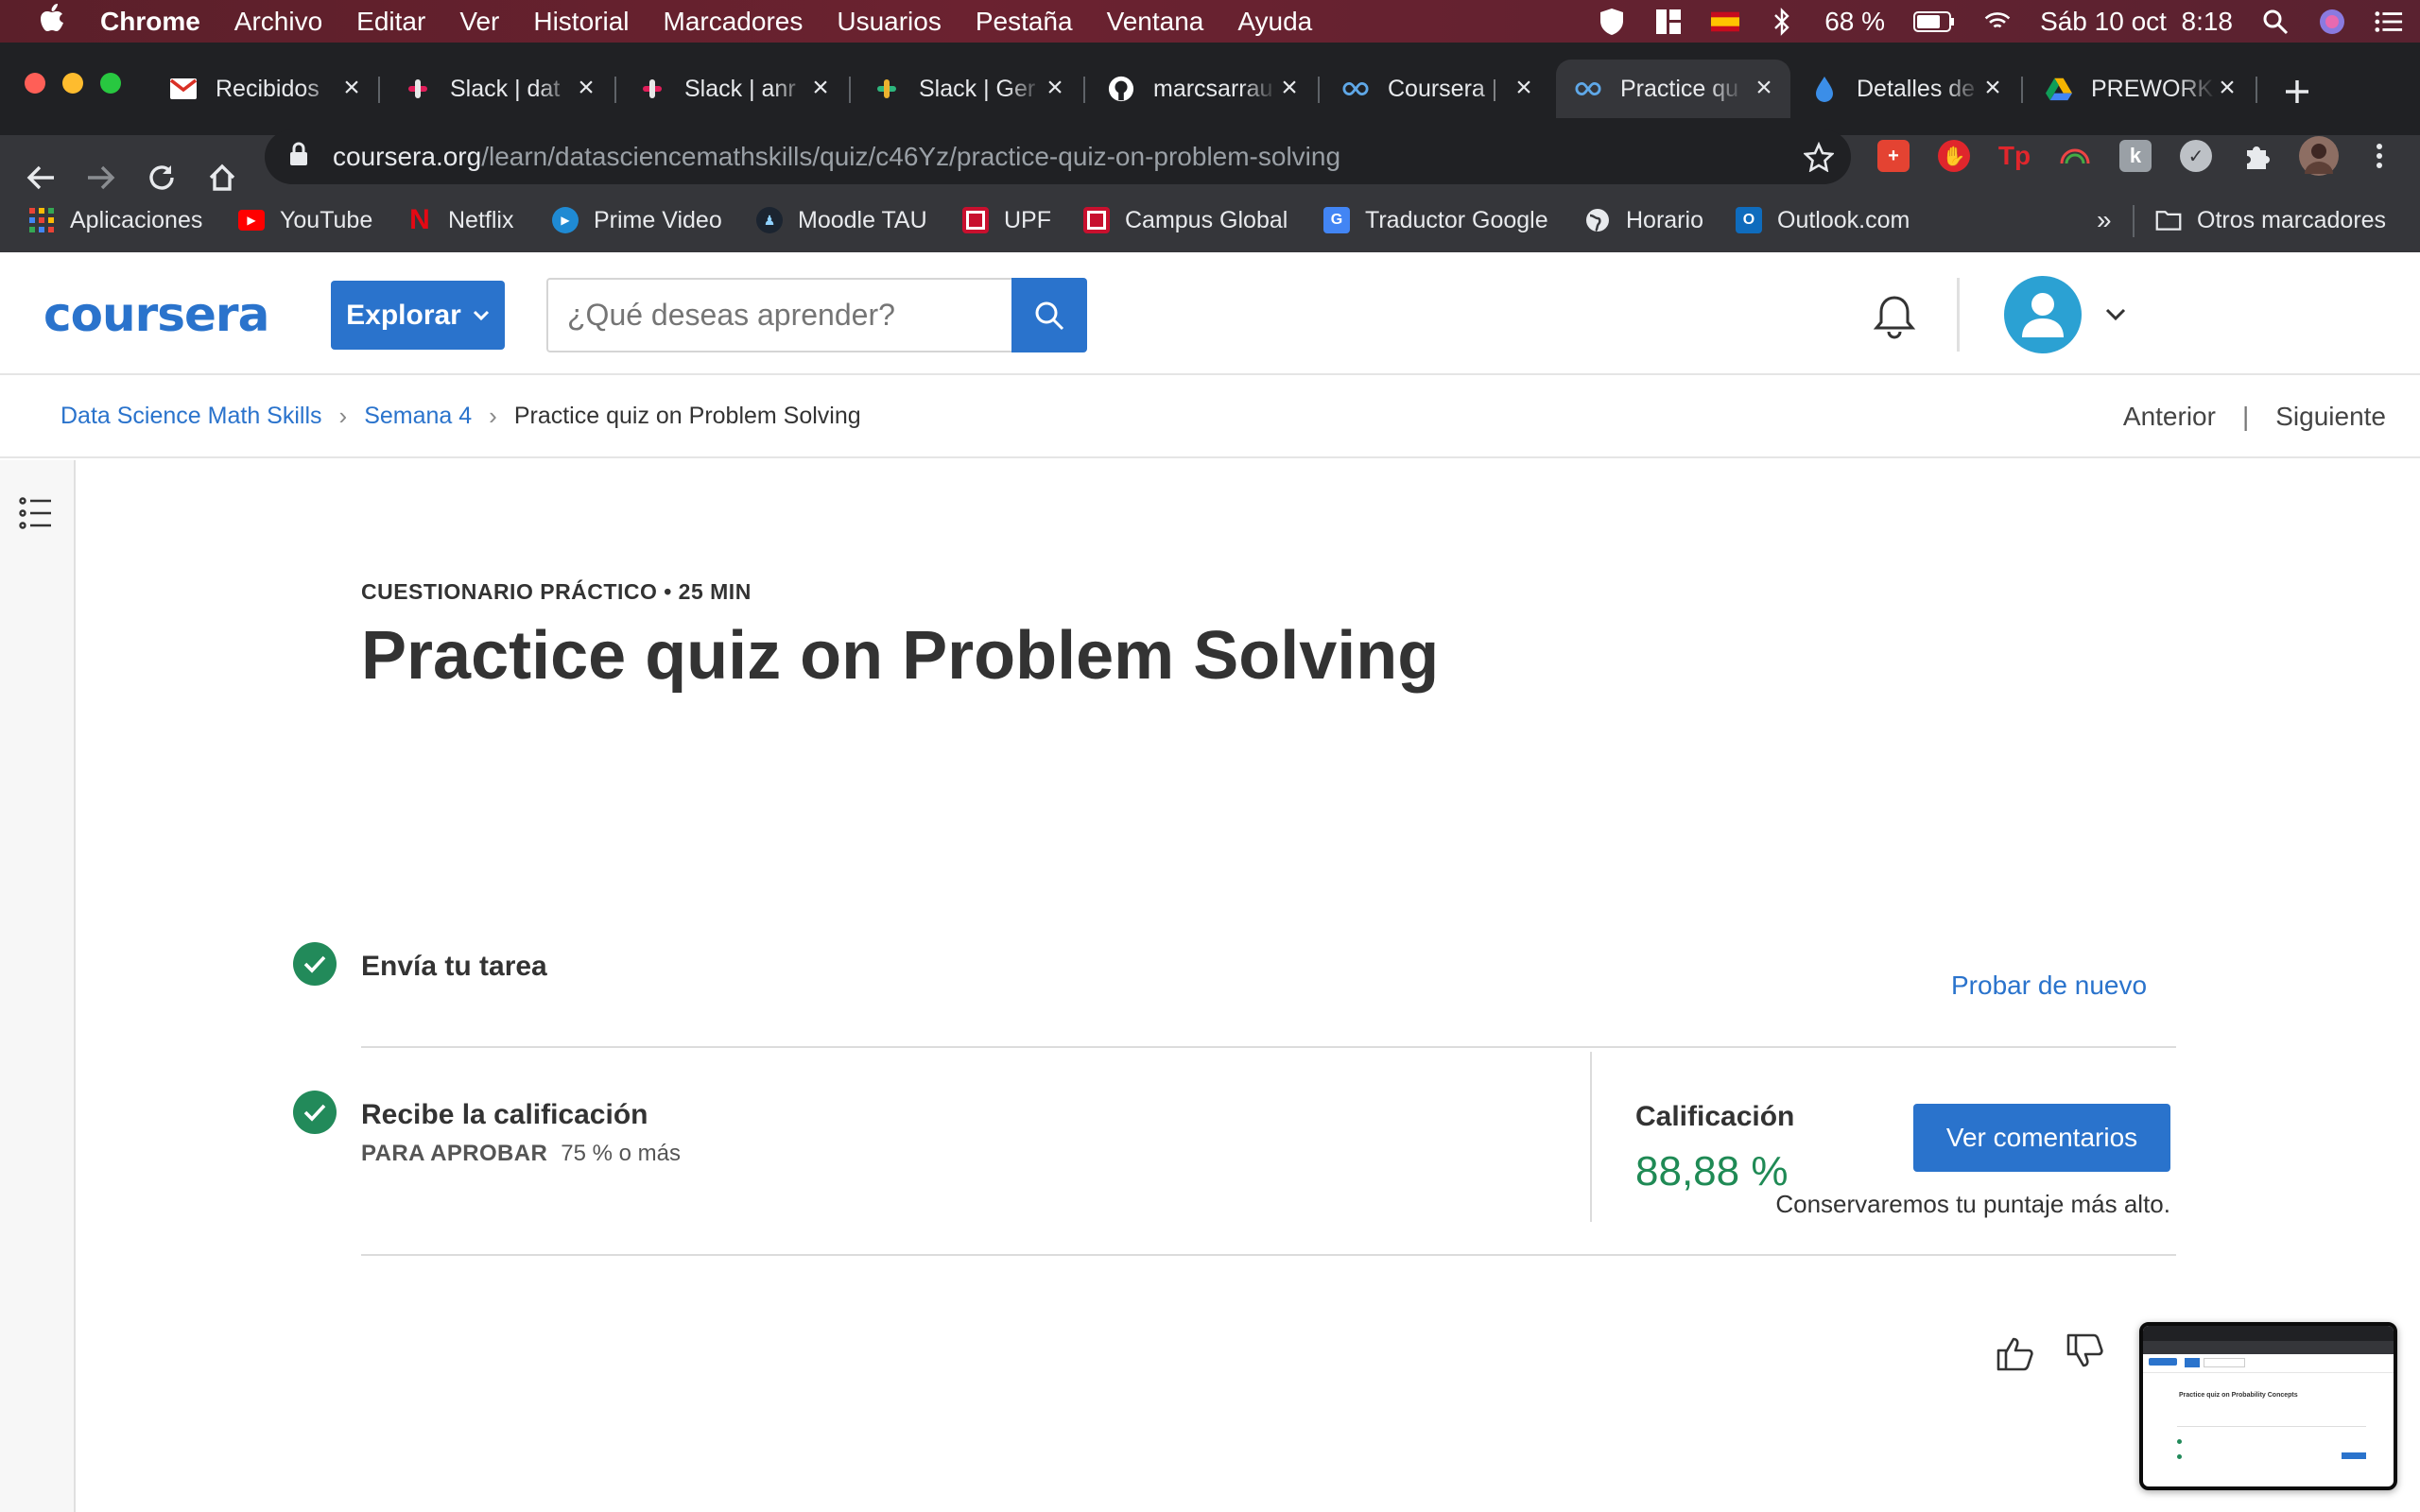  What do you see at coordinates (1203, 89) in the screenshot?
I see `tab-github: marcsarrau ×` at bounding box center [1203, 89].